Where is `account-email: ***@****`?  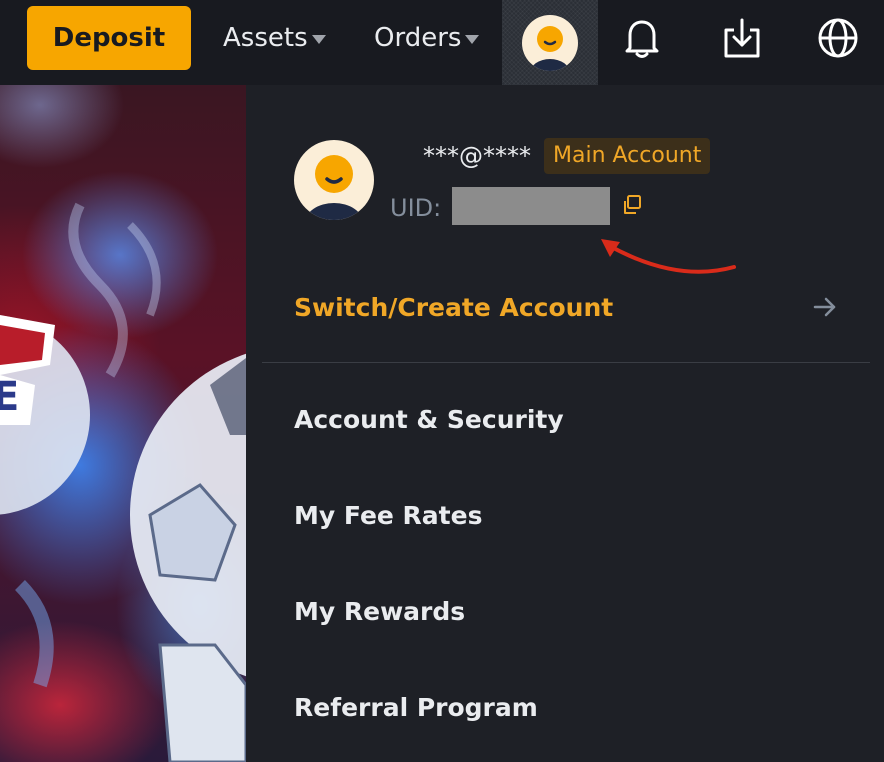
account-email: ***@**** is located at coordinates (477, 156).